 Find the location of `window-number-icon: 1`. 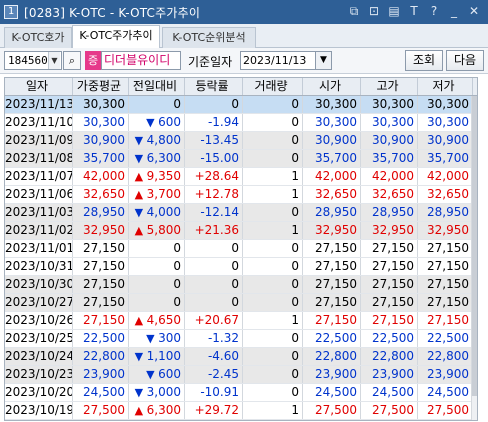

window-number-icon: 1 is located at coordinates (11, 12).